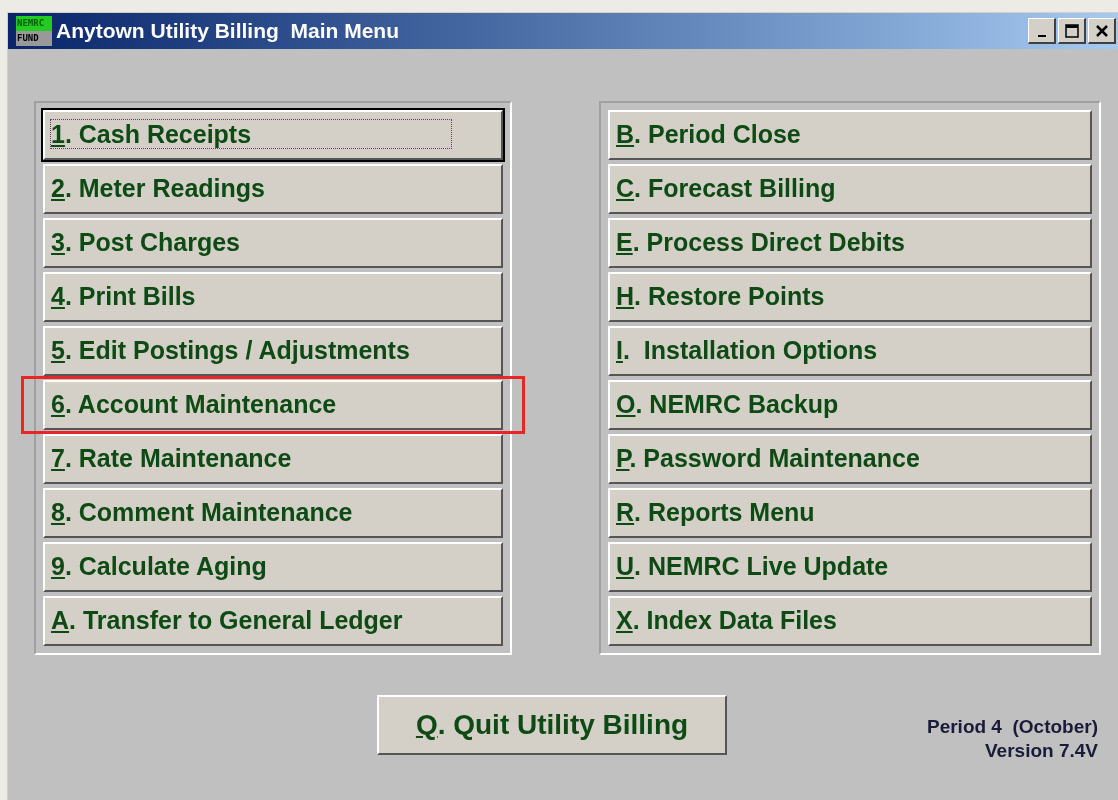 Image resolution: width=1118 pixels, height=800 pixels. Describe the element at coordinates (850, 243) in the screenshot. I see `menu-button: E. Process Direct Debits` at that location.